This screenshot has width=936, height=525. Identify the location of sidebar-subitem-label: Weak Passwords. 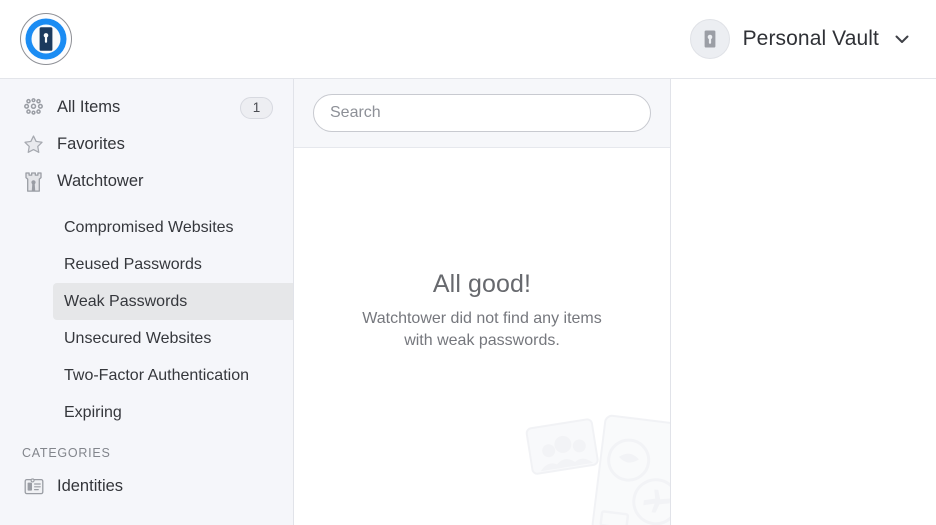
(126, 301).